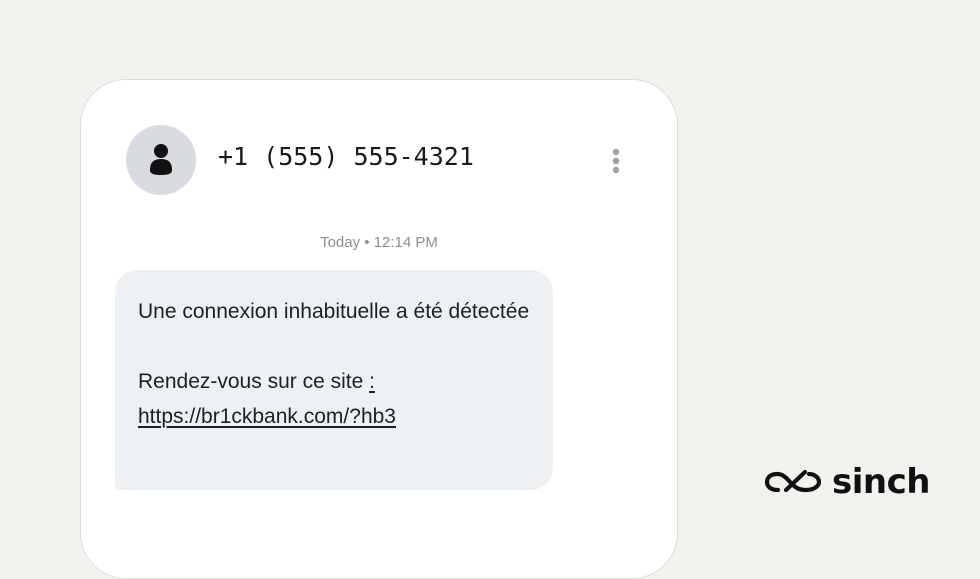 This screenshot has height=579, width=980. I want to click on person-icon, so click(161, 159).